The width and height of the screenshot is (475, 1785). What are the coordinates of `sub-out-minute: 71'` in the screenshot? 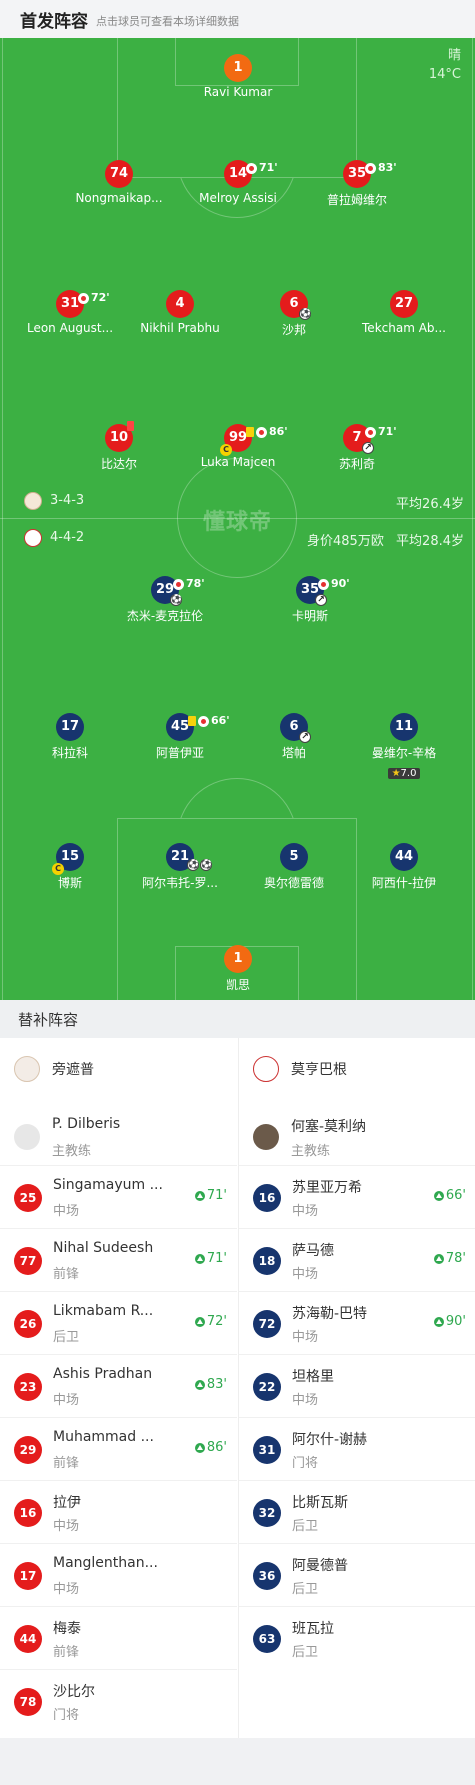 It's located at (387, 431).